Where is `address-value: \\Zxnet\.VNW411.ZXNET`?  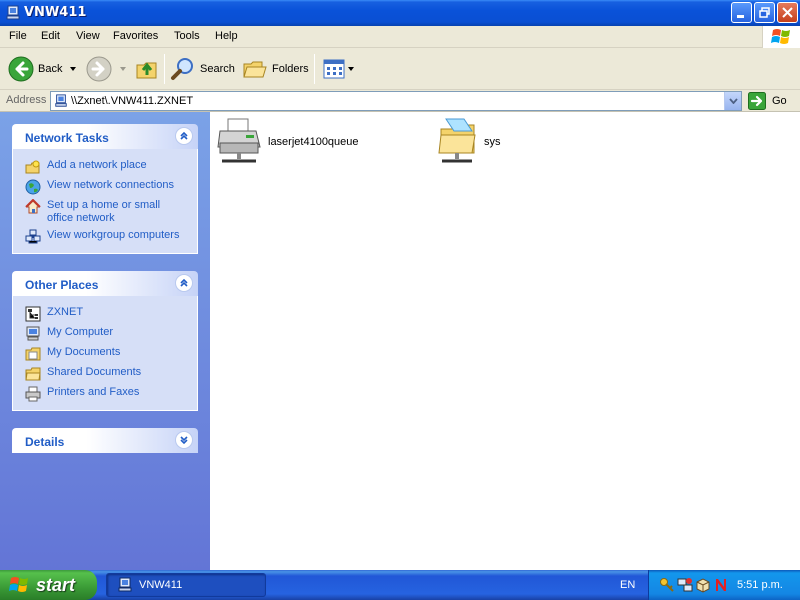 address-value: \\Zxnet\.VNW411.ZXNET is located at coordinates (132, 101).